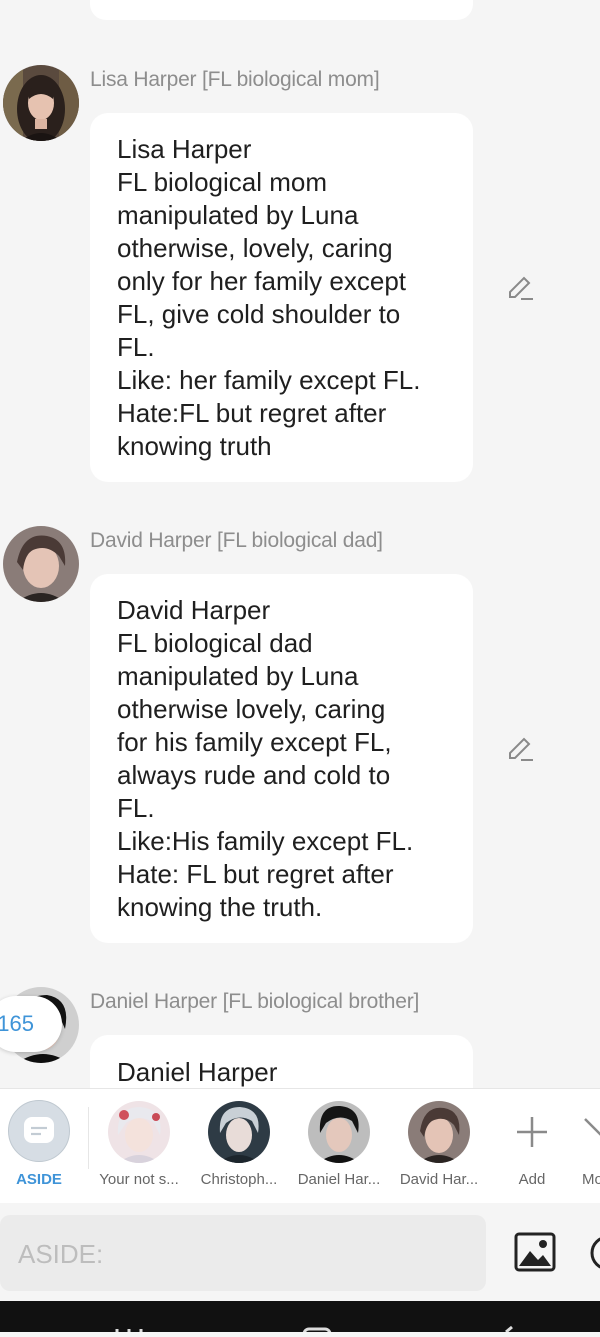  I want to click on message-line: for his family except FL,, so click(254, 742).